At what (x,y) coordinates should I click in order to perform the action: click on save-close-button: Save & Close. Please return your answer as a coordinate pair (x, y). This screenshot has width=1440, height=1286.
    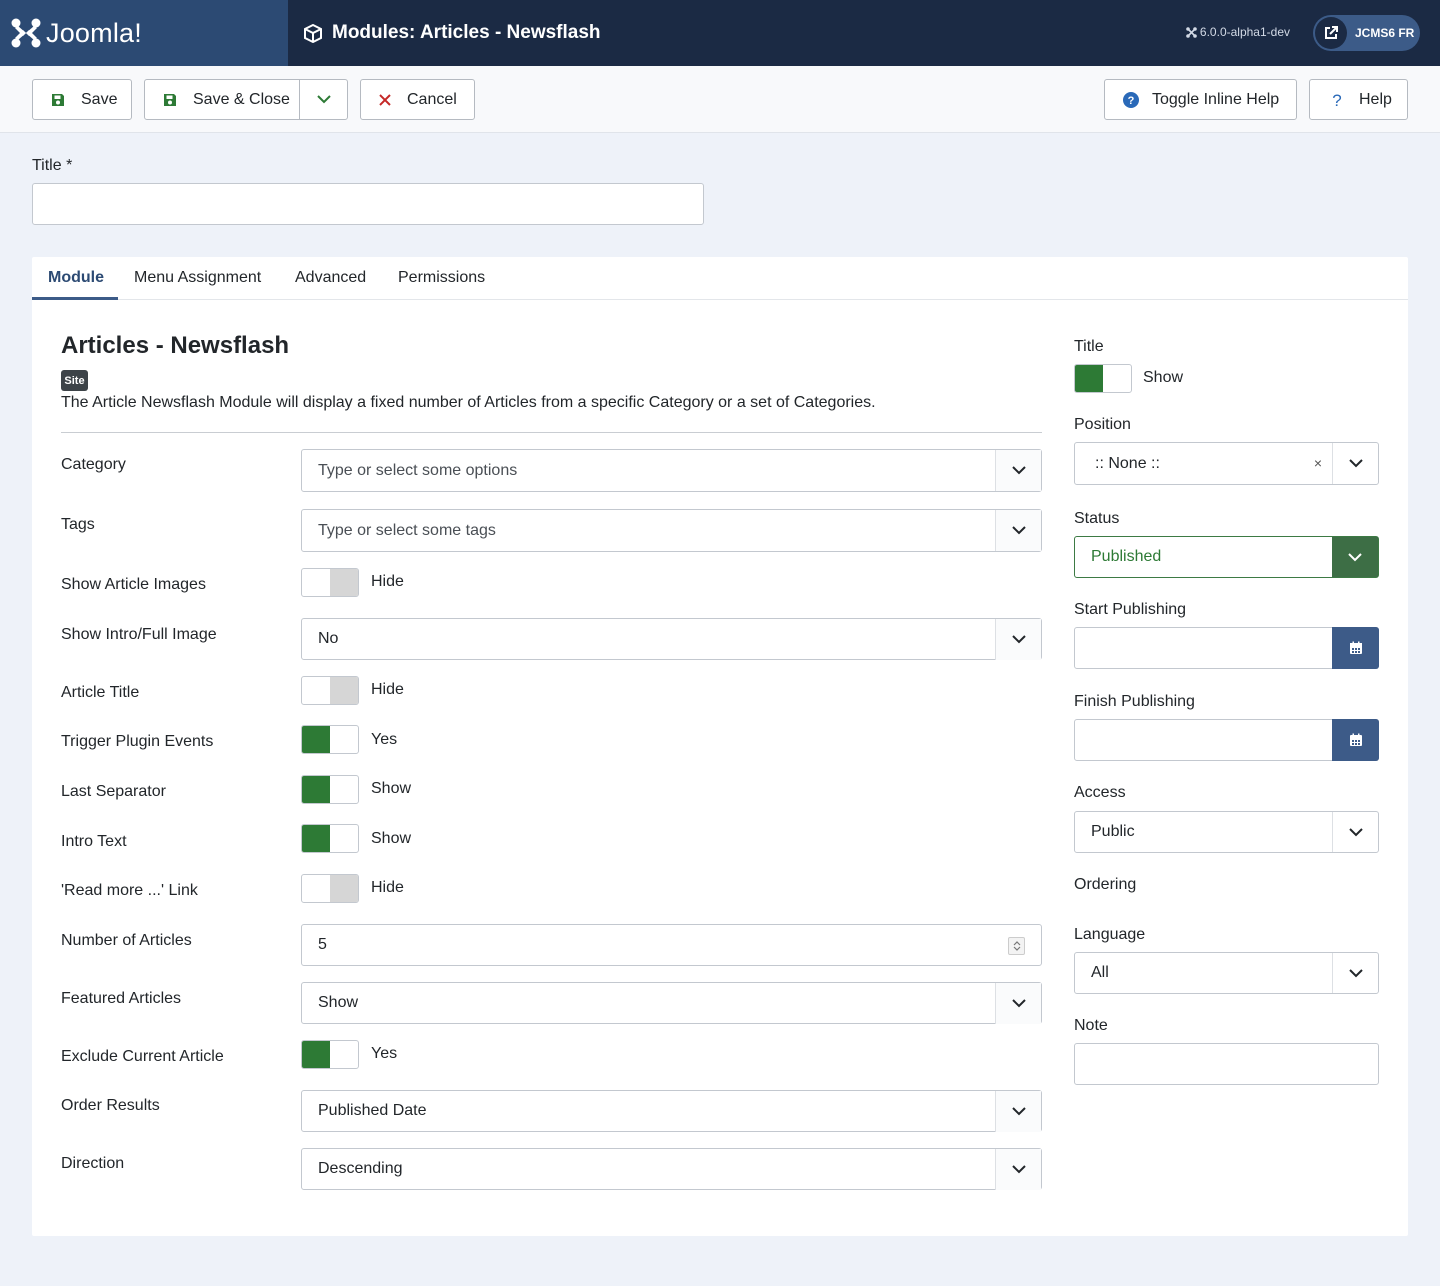
    Looking at the image, I should click on (246, 99).